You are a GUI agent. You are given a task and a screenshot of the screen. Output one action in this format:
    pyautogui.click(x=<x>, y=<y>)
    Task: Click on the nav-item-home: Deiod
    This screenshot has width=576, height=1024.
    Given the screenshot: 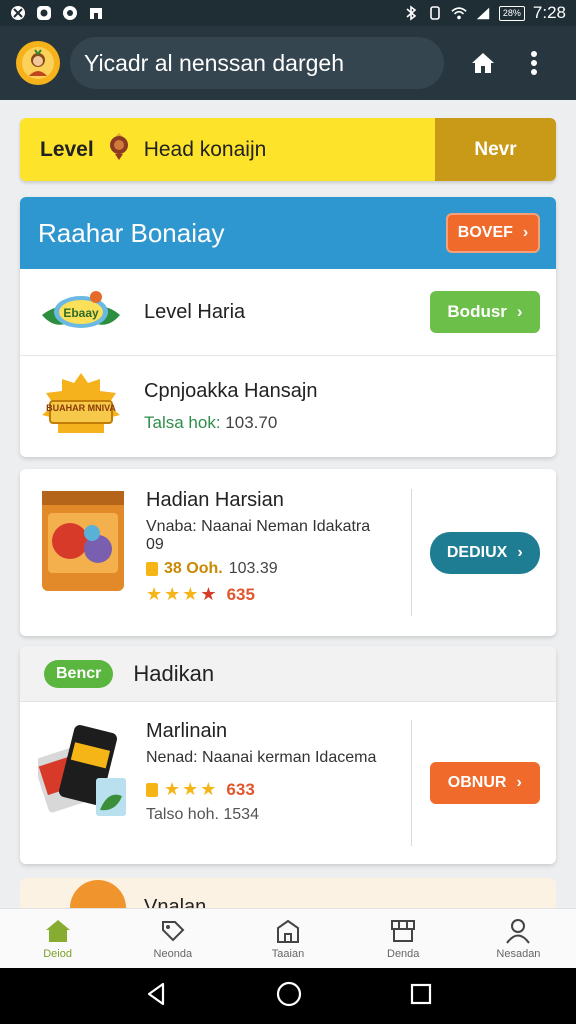 What is the action you would take?
    pyautogui.click(x=57, y=938)
    